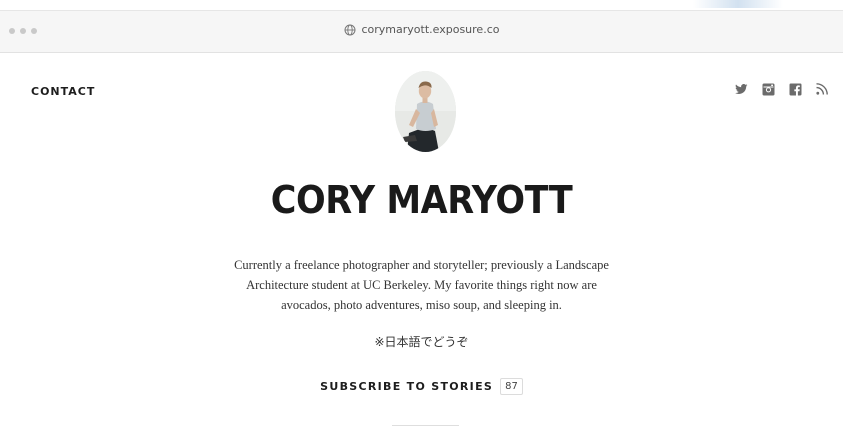 The width and height of the screenshot is (843, 438). Describe the element at coordinates (795, 89) in the screenshot. I see `facebook-icon` at that location.